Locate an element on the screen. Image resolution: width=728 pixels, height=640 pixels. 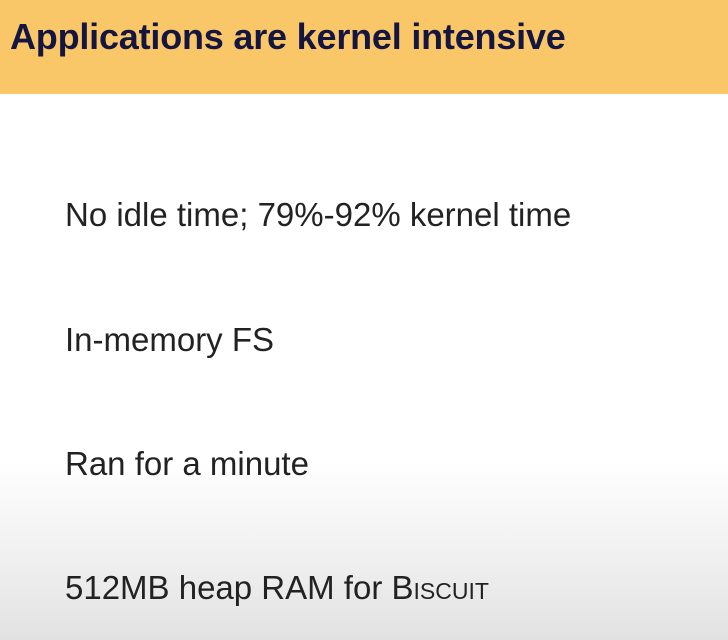
bullet-idle-time: No idle time; 79%-92% kernel time is located at coordinates (318, 214).